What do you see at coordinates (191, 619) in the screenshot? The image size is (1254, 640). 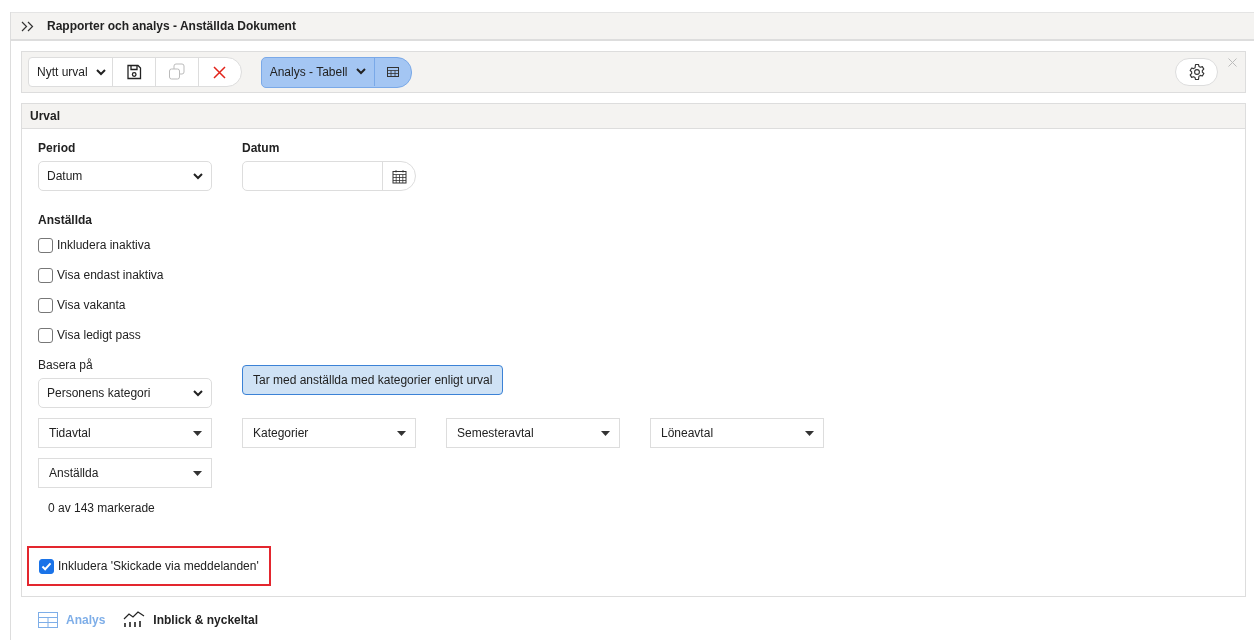 I see `view-tab: Inblick & nyckeltal` at bounding box center [191, 619].